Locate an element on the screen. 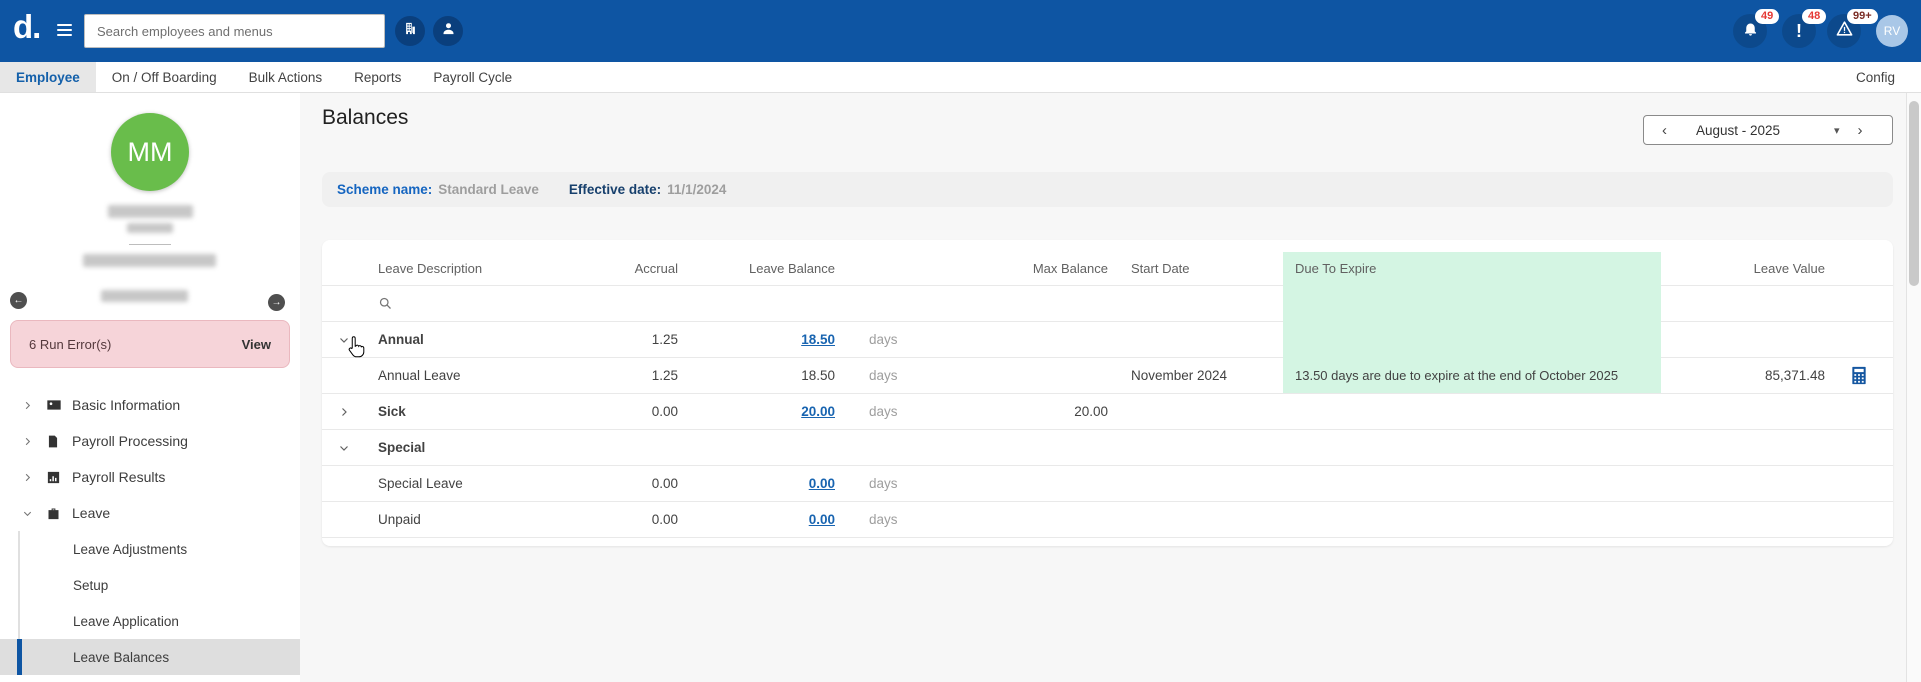 This screenshot has width=1921, height=682. next-month-button: › is located at coordinates (1860, 130).